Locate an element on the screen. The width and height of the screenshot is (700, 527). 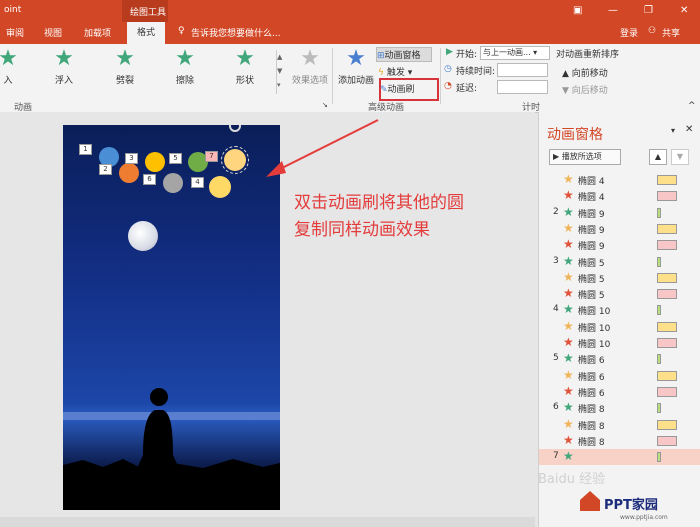
effect-options-button: ★ 效果选项 is located at coordinates (310, 67).